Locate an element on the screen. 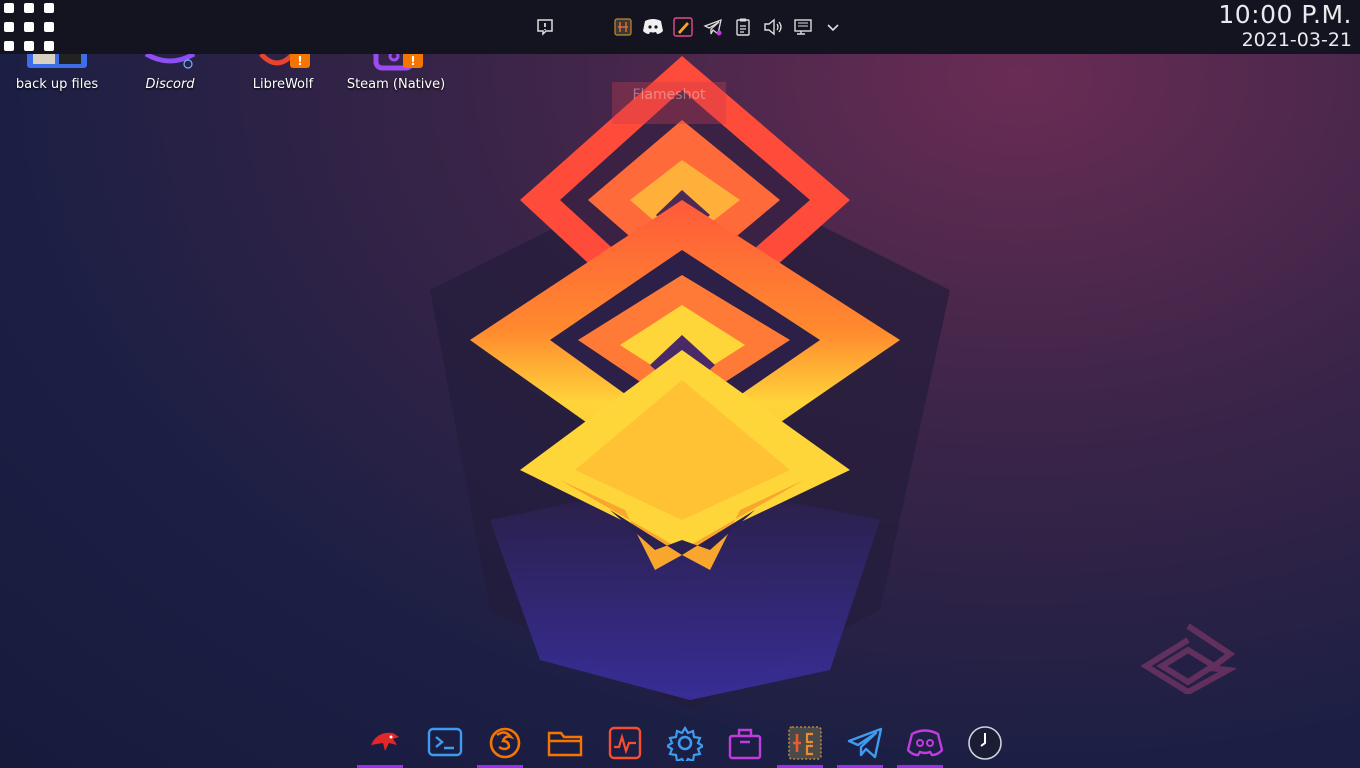  clock-date: 2021-03-21 is located at coordinates (1296, 40).